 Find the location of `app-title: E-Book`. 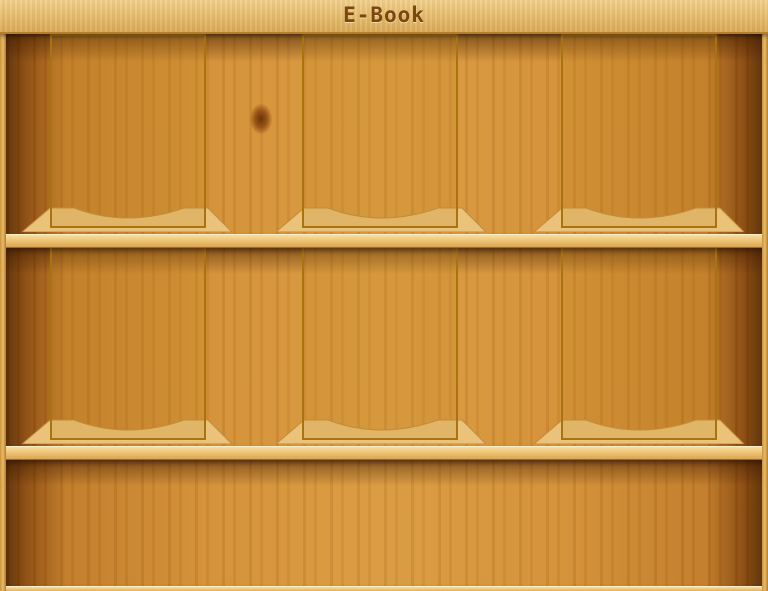

app-title: E-Book is located at coordinates (384, 15).